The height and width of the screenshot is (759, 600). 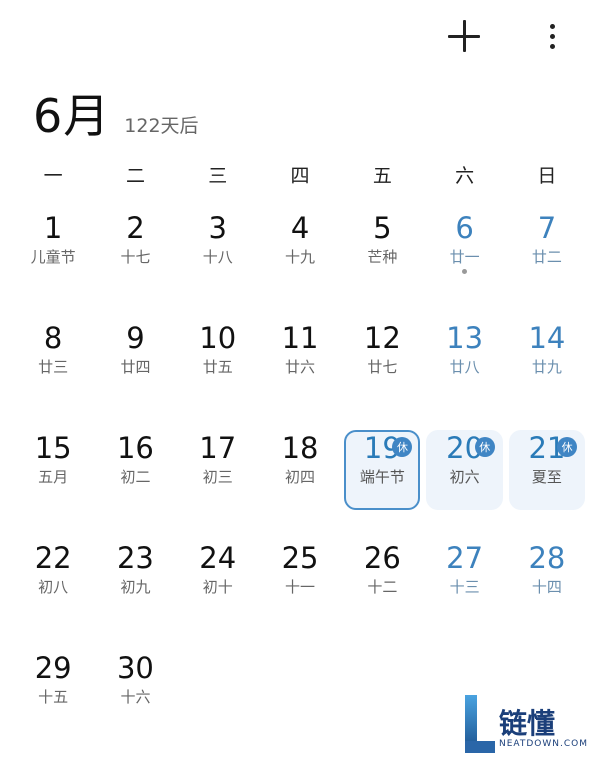 What do you see at coordinates (135, 448) in the screenshot?
I see `day-number: 16` at bounding box center [135, 448].